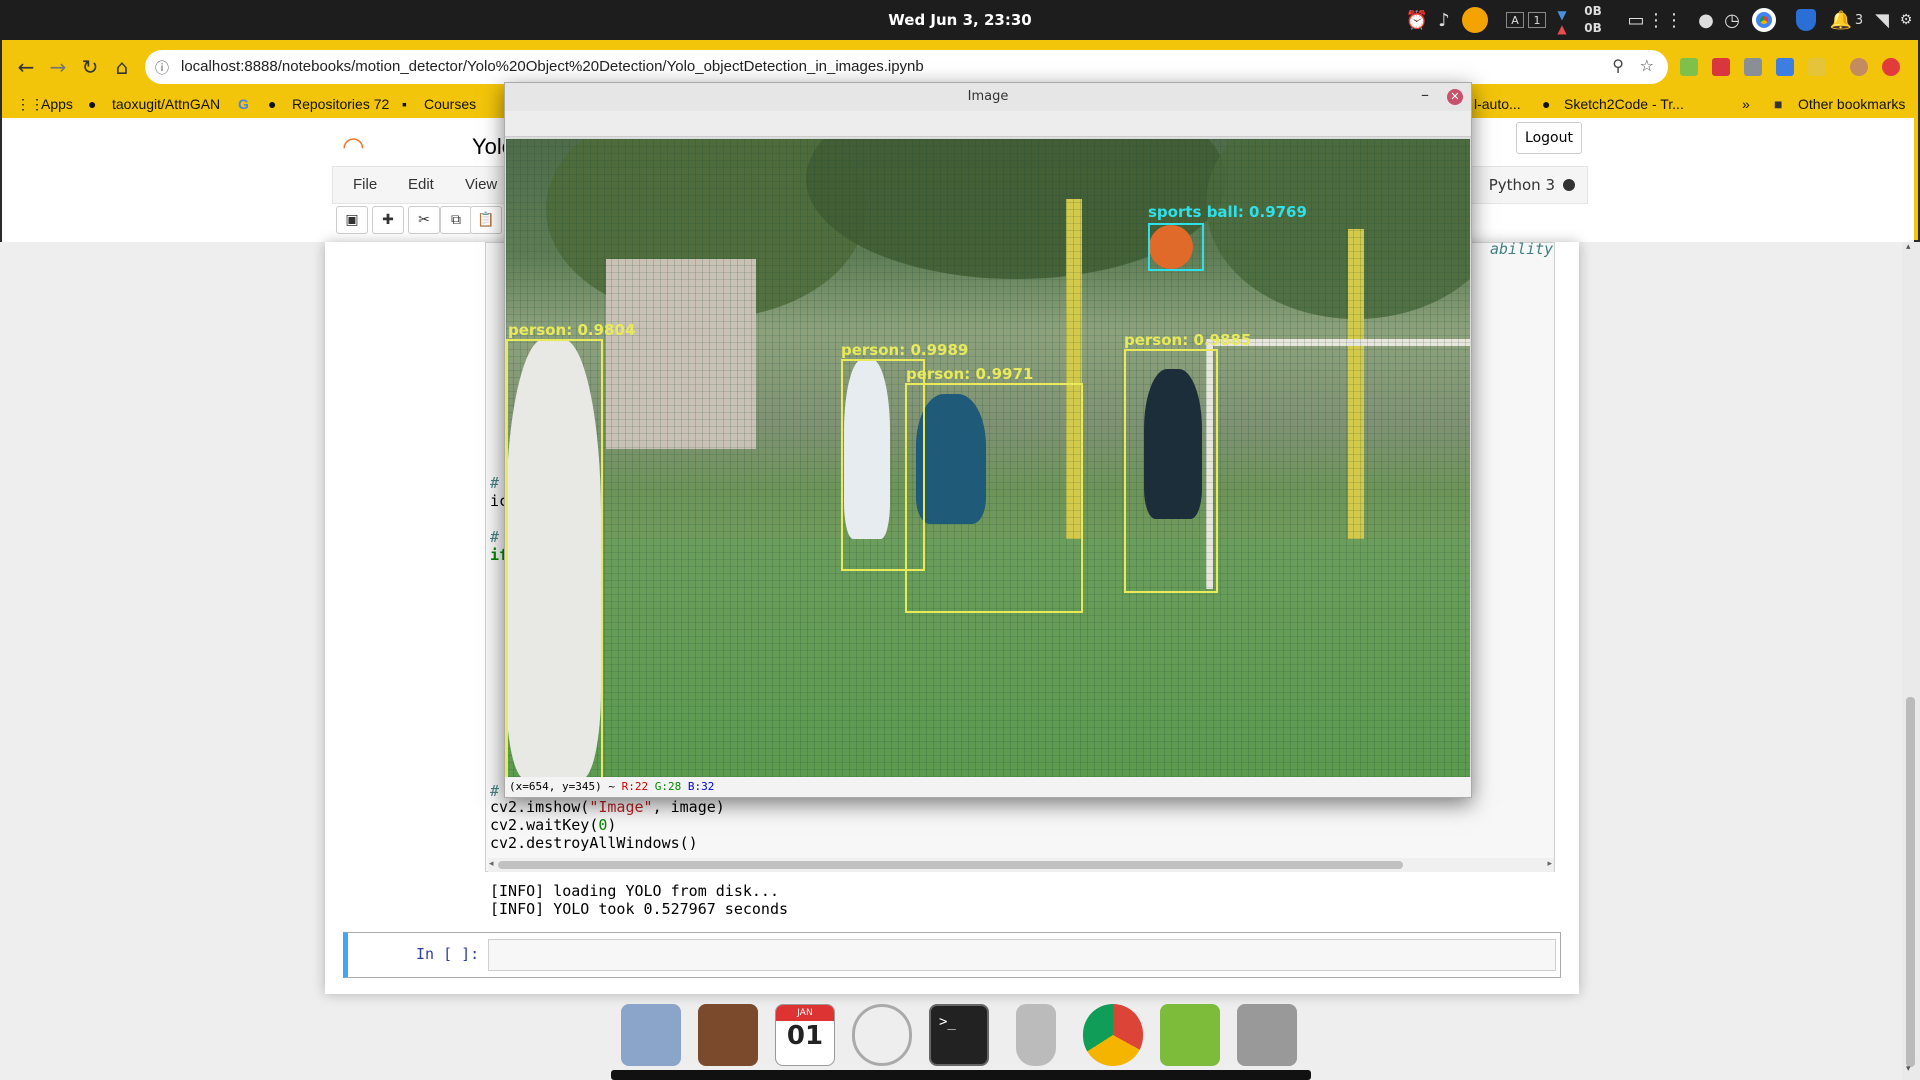 This screenshot has width=1920, height=1080. Describe the element at coordinates (122, 67) in the screenshot. I see `home-icon: ⌂` at that location.